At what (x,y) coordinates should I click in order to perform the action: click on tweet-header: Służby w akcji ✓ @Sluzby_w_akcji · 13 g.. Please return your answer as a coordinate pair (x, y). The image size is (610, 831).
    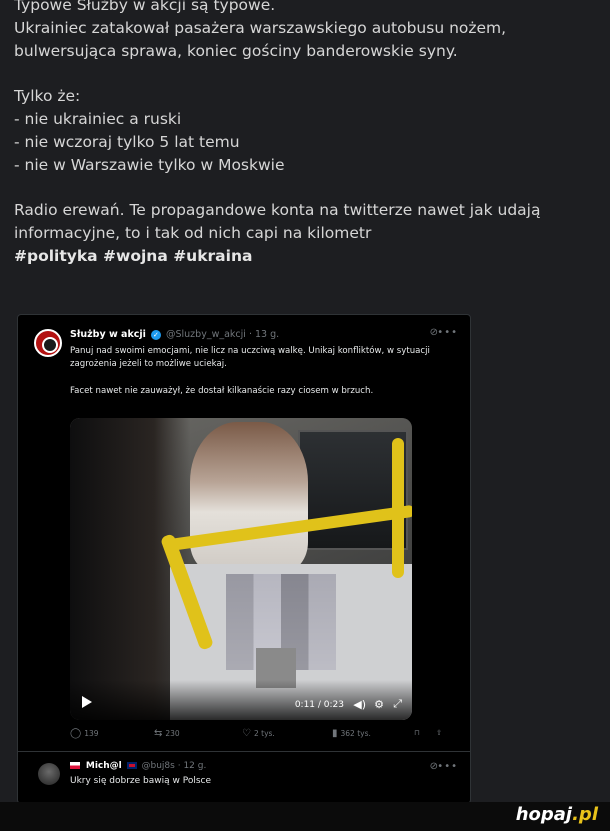
    Looking at the image, I should click on (174, 334).